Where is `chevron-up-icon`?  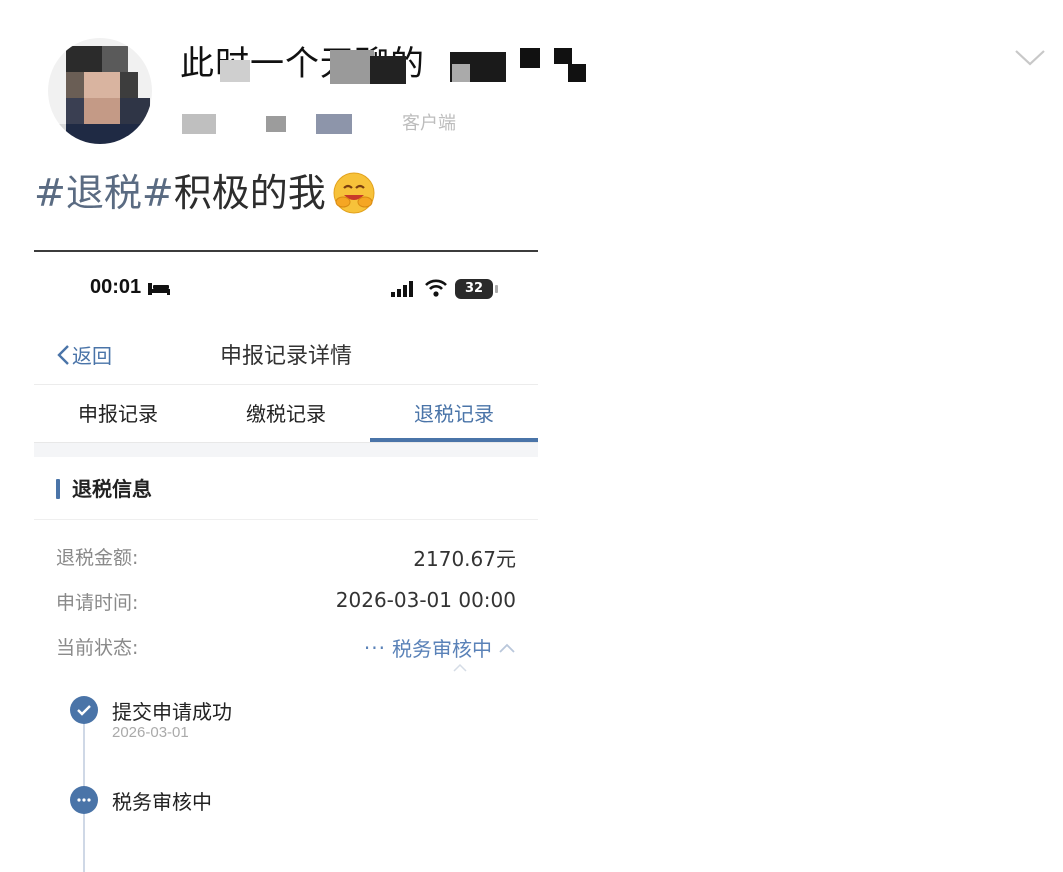 chevron-up-icon is located at coordinates (507, 648).